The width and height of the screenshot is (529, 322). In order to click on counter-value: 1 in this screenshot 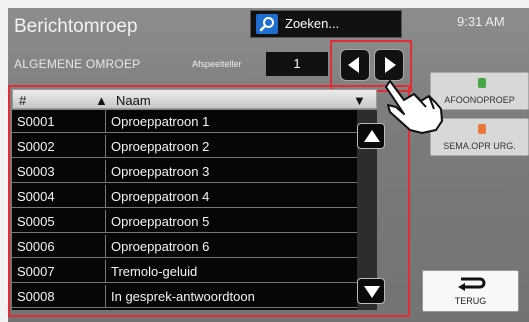, I will do `click(297, 64)`.